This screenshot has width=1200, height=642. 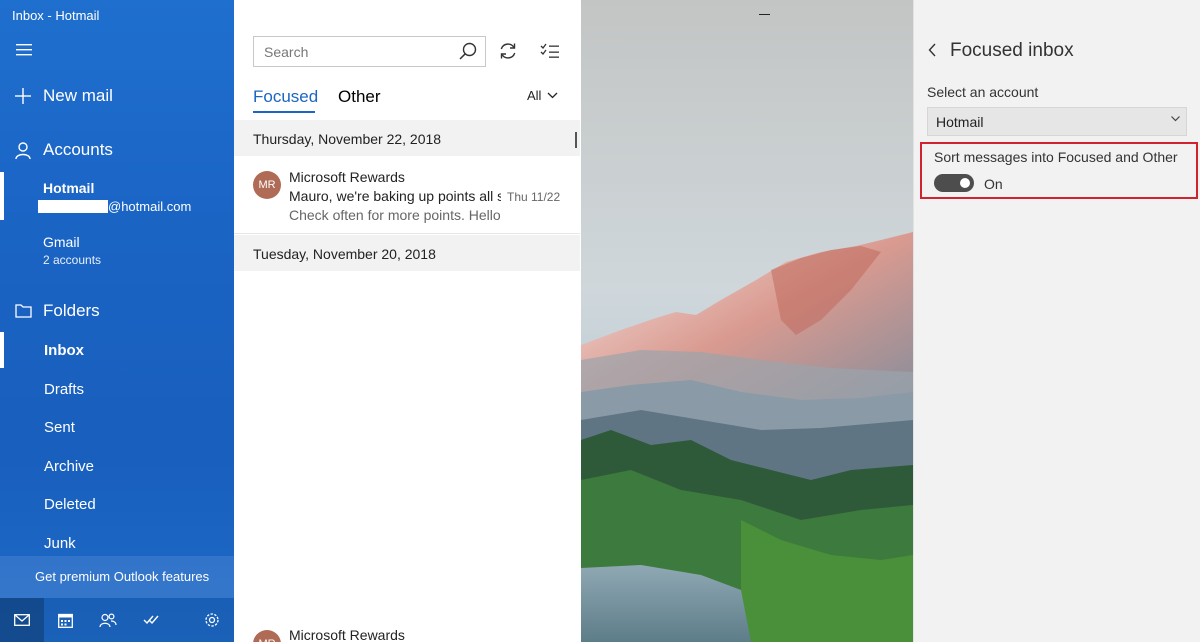 I want to click on select-account-label: Select an account, so click(x=983, y=92).